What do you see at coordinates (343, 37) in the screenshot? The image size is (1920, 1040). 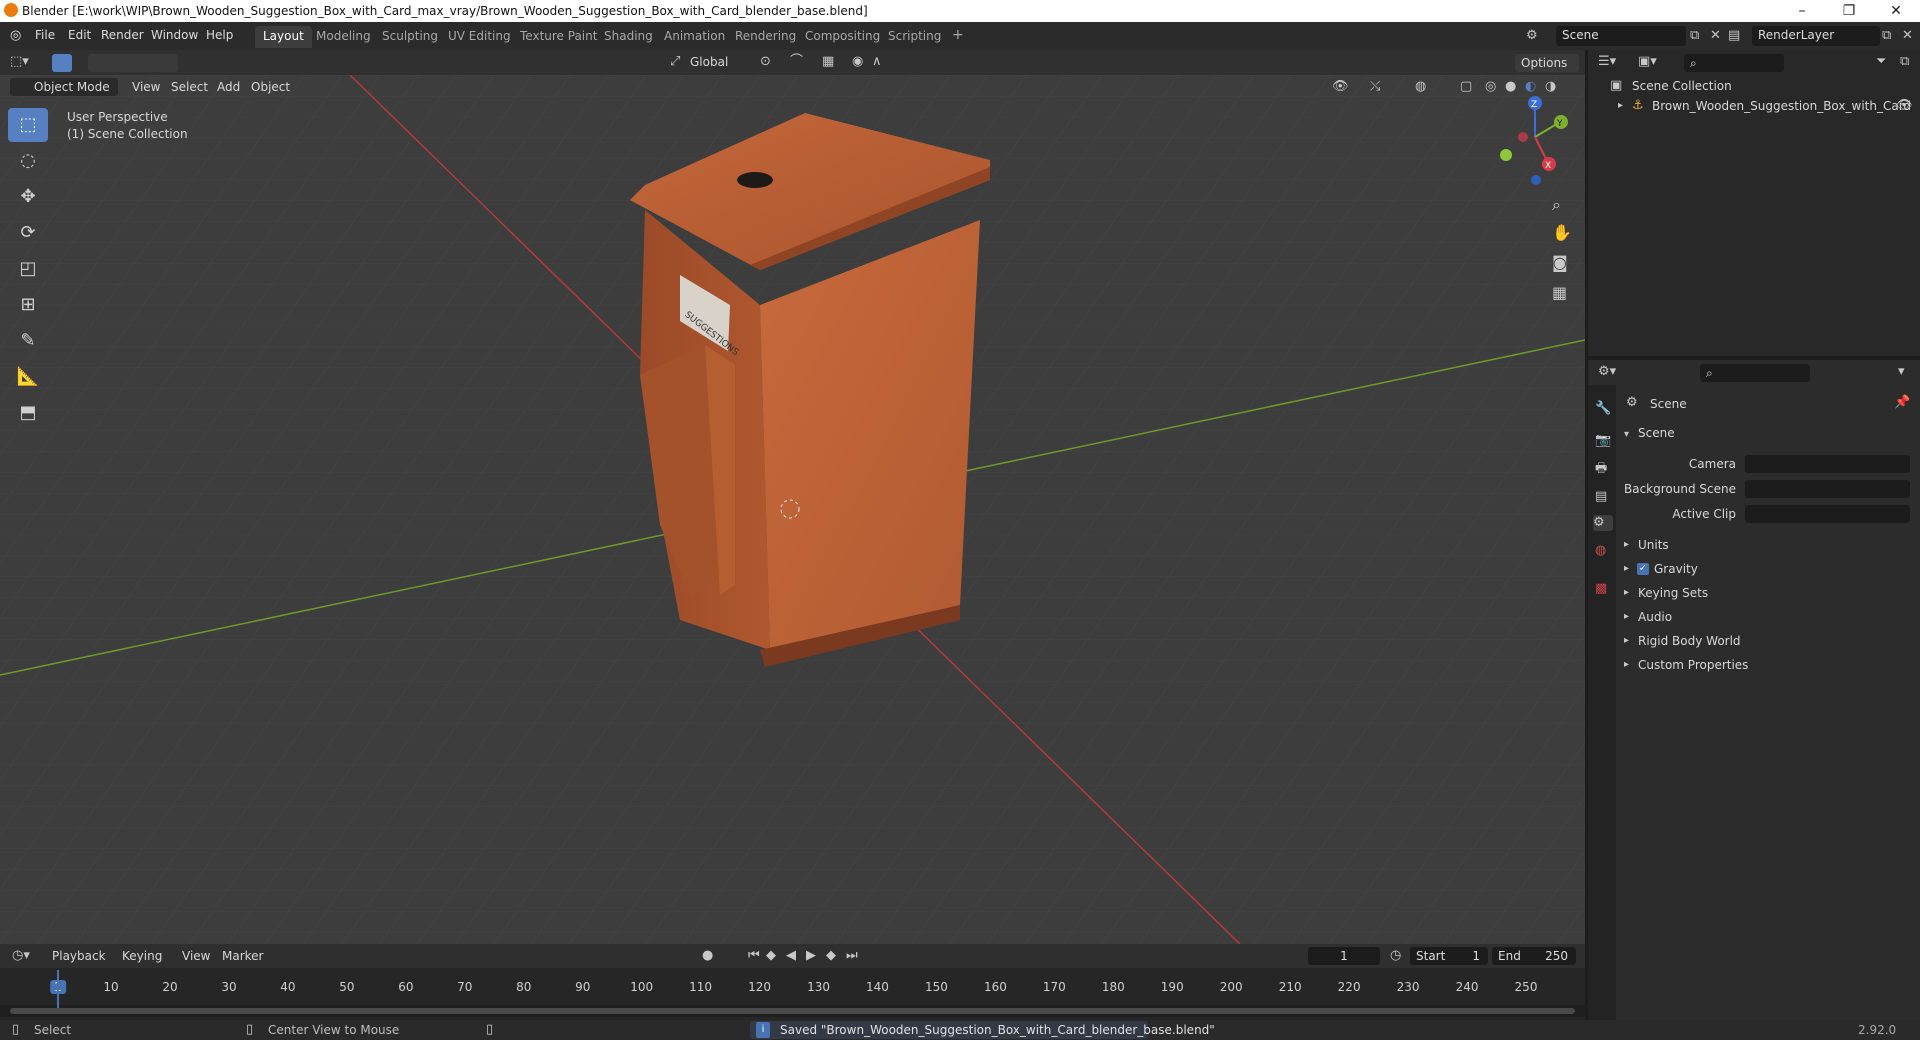 I see `tab-modeling: Modeling` at bounding box center [343, 37].